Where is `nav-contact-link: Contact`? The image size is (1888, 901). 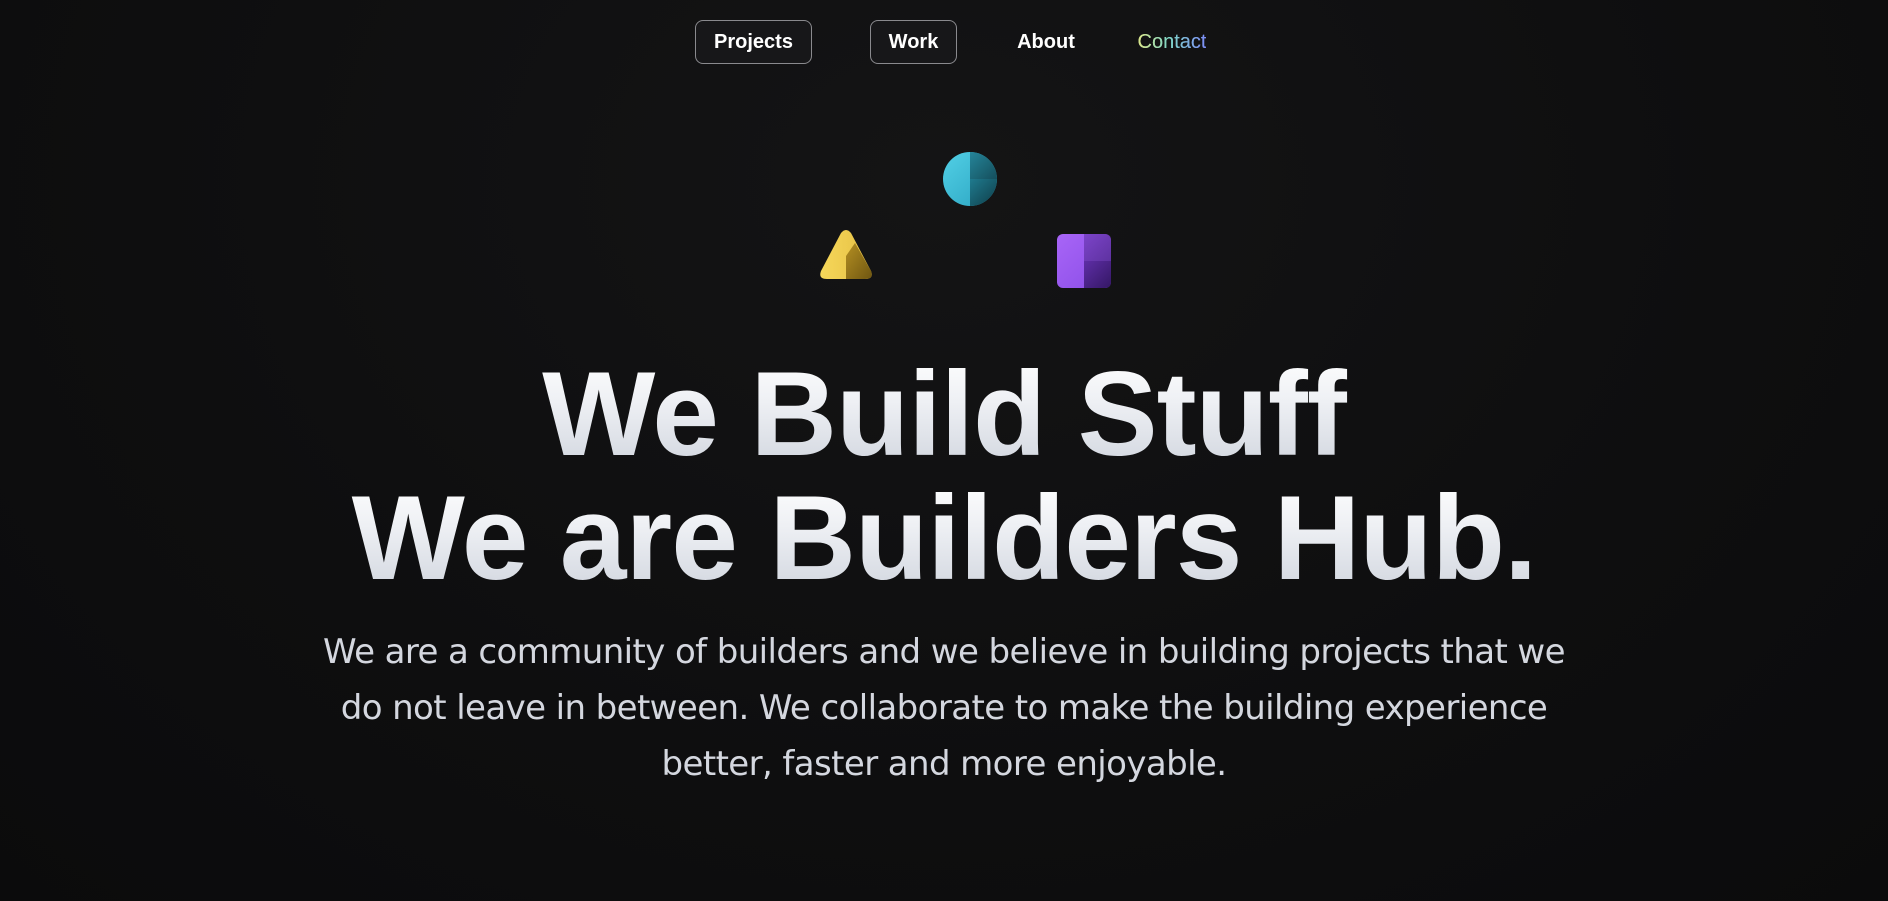
nav-contact-link: Contact is located at coordinates (1172, 42).